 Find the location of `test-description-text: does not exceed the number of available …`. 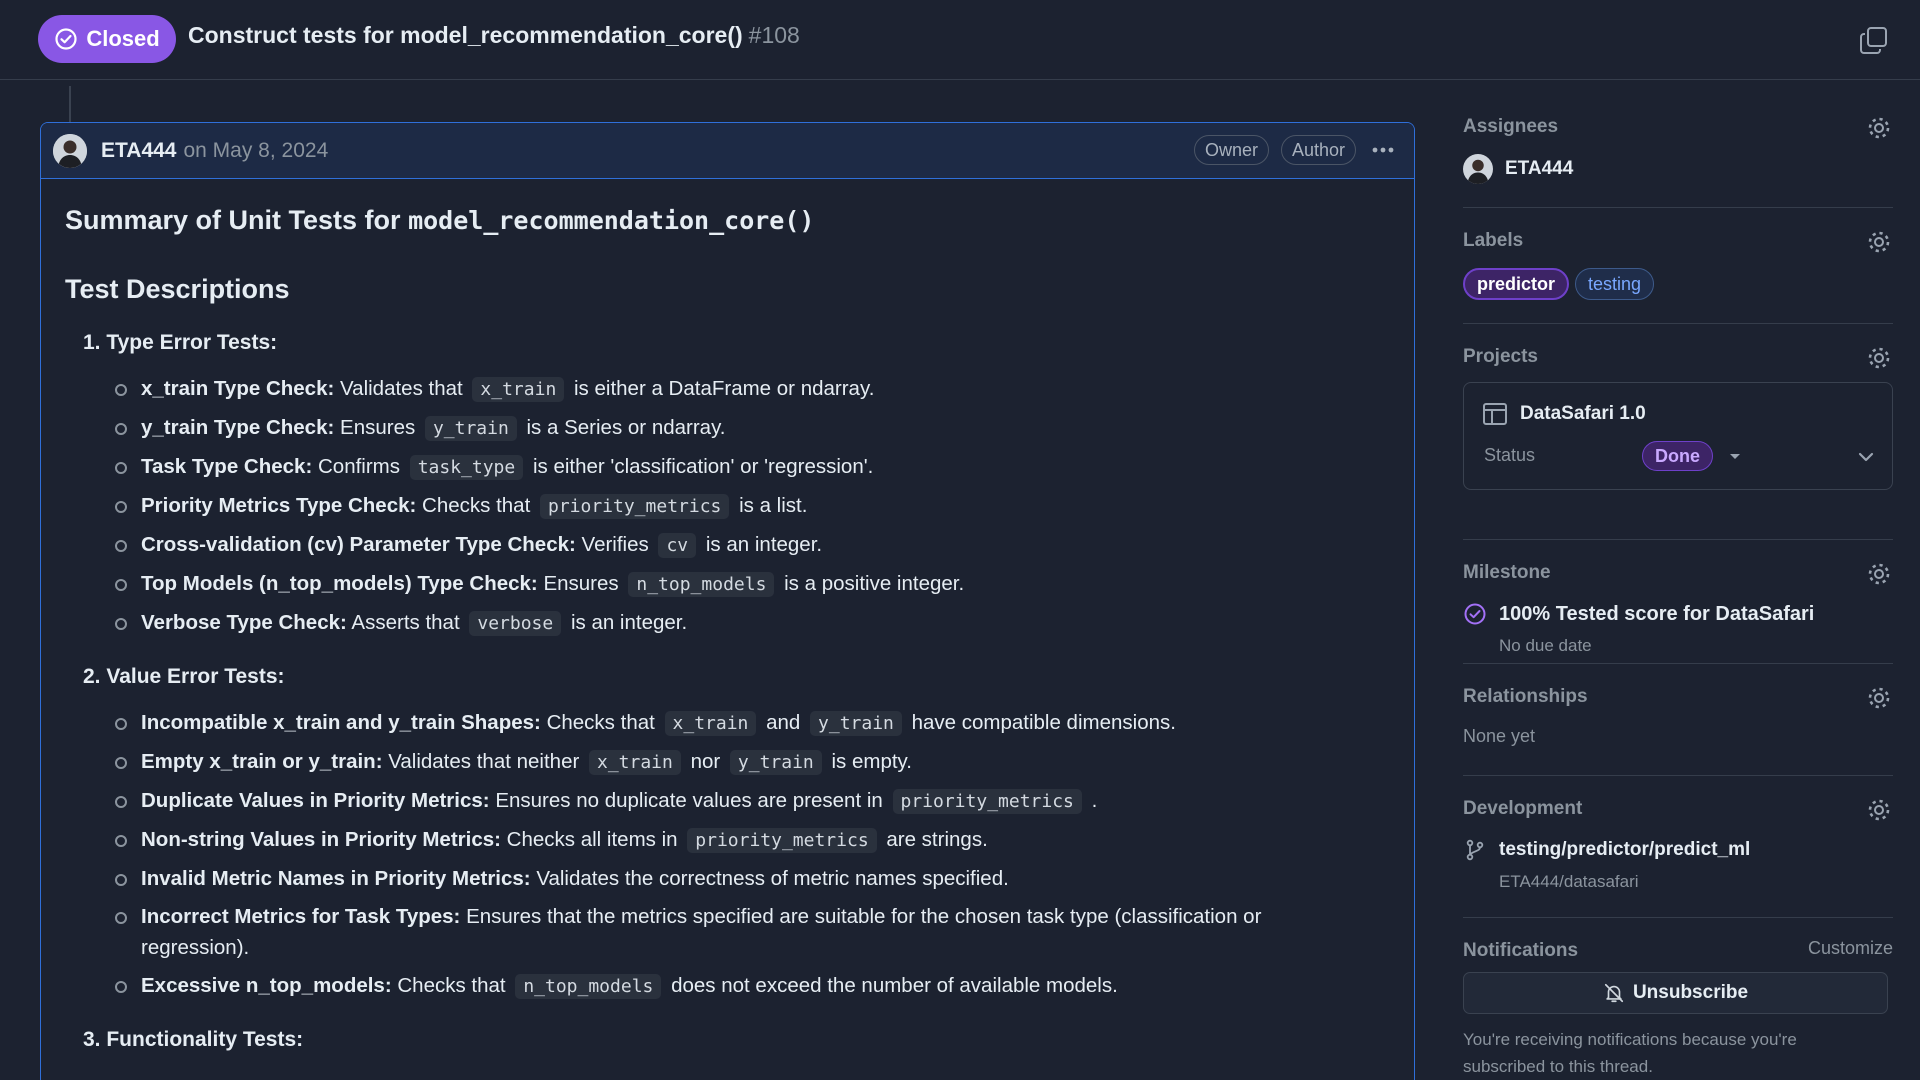

test-description-text: does not exceed the number of available … is located at coordinates (894, 985).